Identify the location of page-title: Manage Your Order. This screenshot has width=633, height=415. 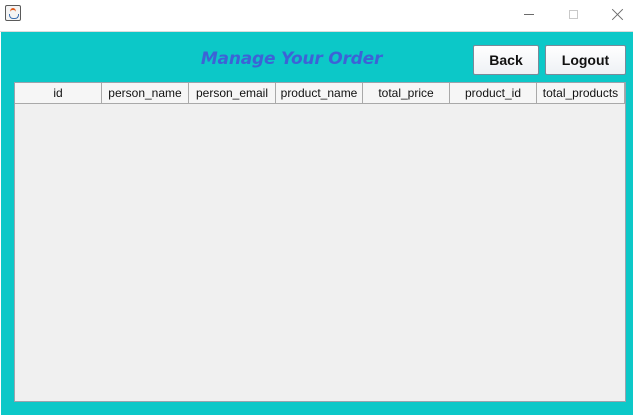
(291, 59).